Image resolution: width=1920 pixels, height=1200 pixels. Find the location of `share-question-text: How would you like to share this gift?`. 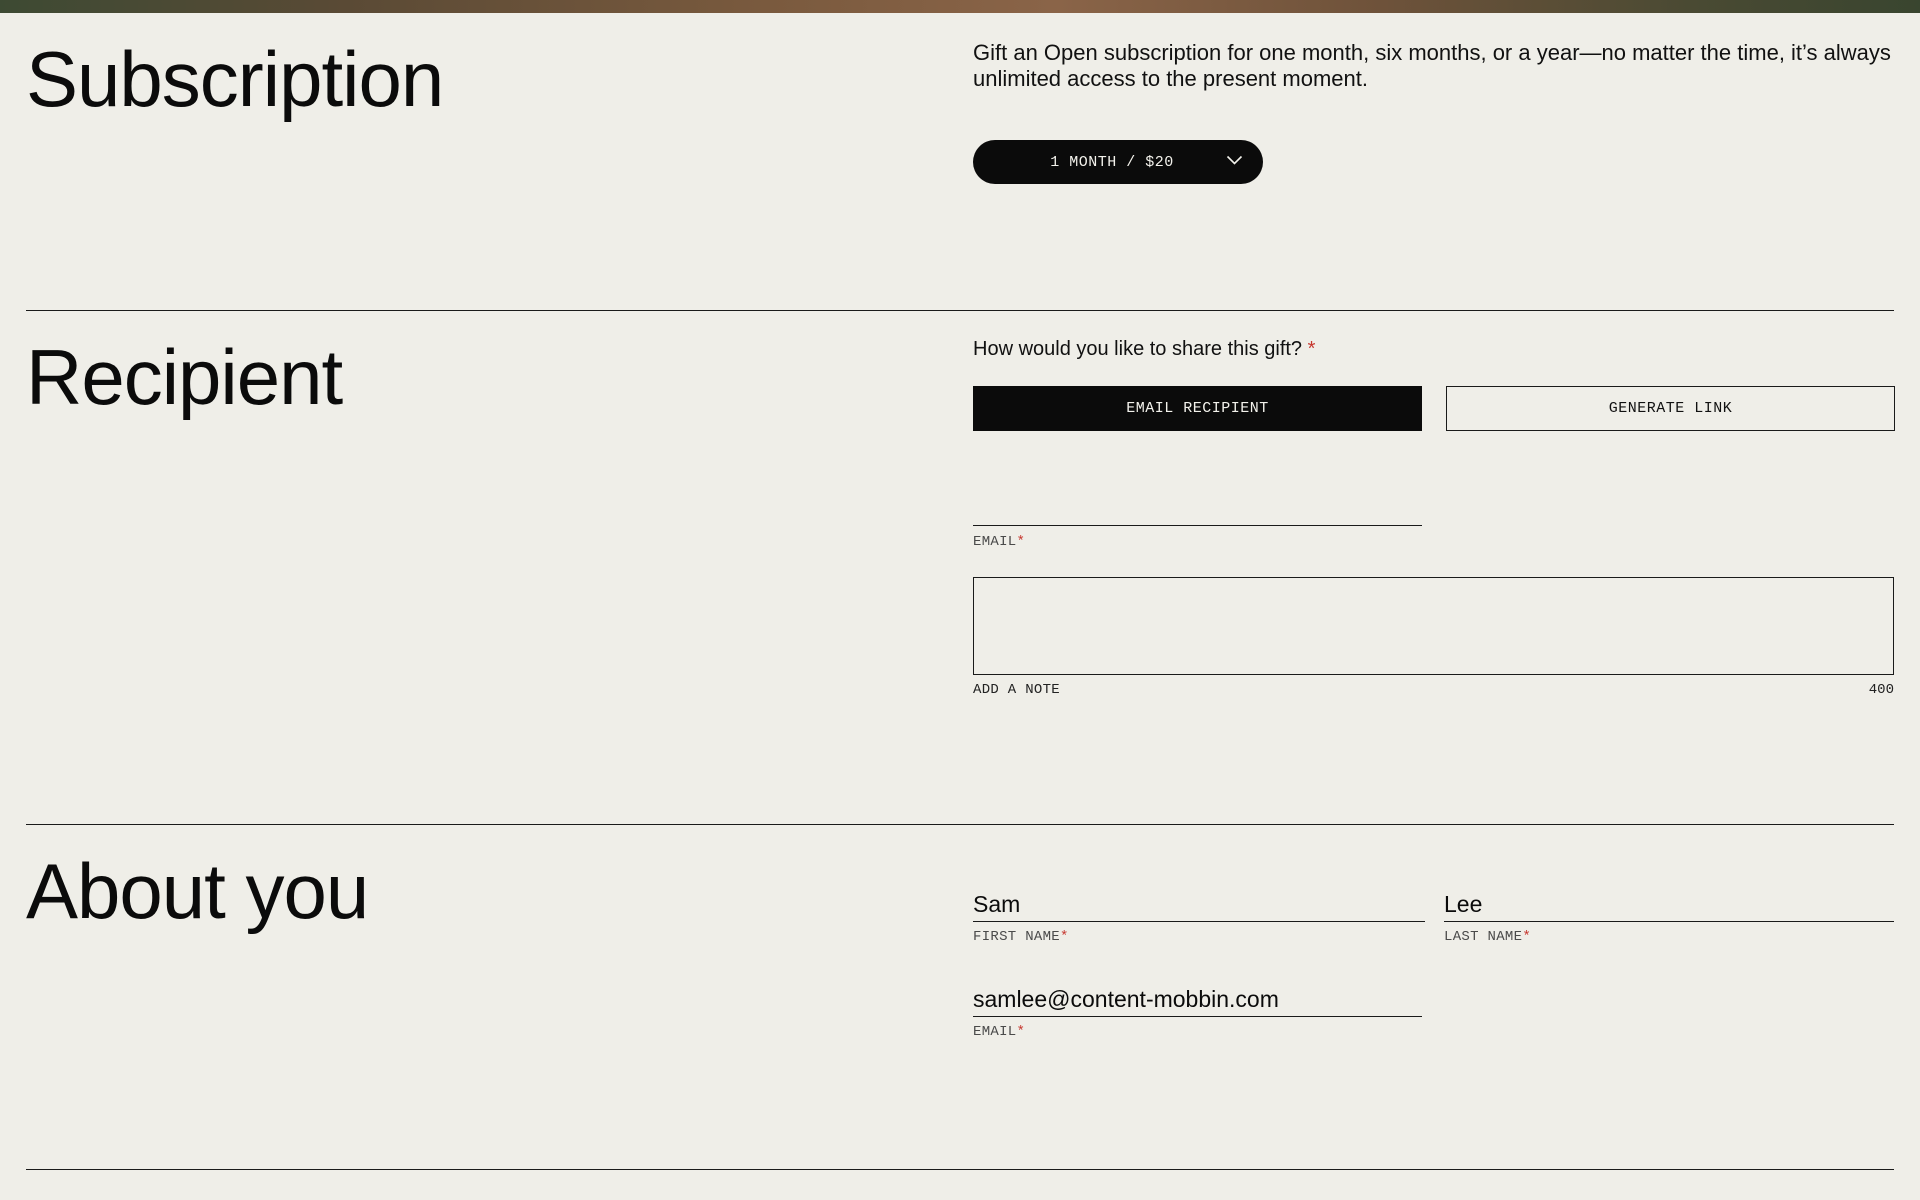

share-question-text: How would you like to share this gift? is located at coordinates (1138, 349).